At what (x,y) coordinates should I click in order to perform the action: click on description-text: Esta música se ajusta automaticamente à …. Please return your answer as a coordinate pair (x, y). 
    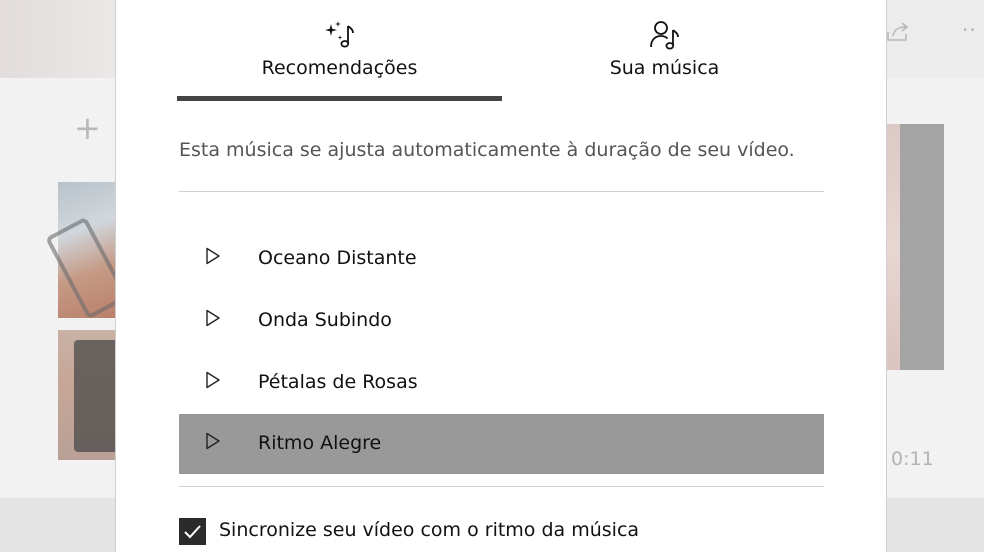
    Looking at the image, I should click on (487, 150).